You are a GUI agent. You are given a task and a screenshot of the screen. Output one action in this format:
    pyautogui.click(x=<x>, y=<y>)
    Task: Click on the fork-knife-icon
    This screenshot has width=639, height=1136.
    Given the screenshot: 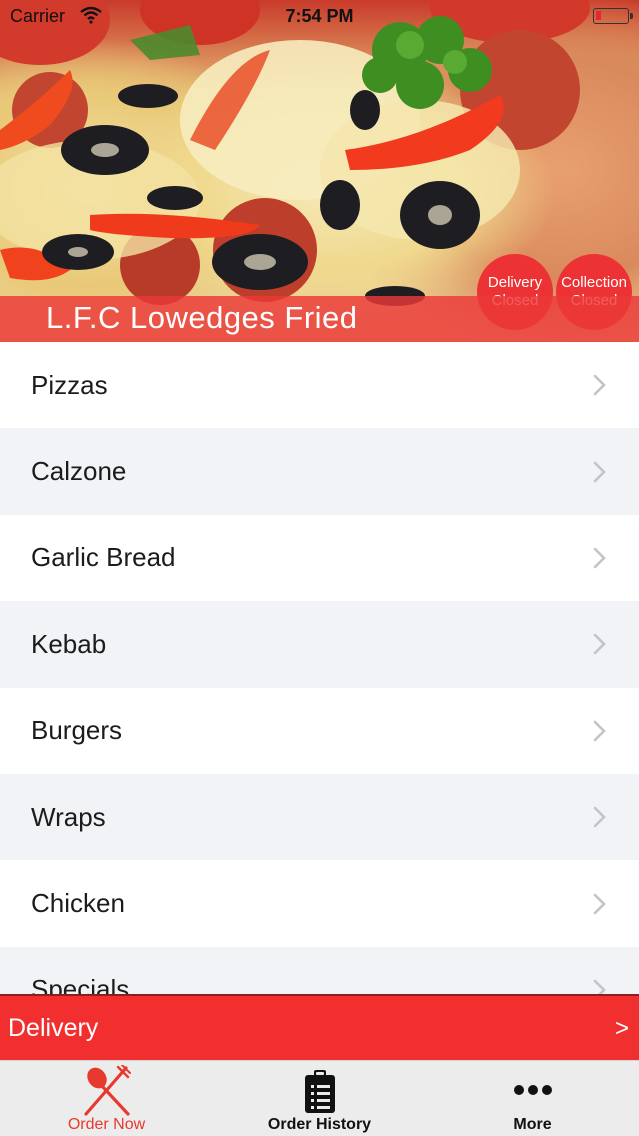 What is the action you would take?
    pyautogui.click(x=107, y=1090)
    